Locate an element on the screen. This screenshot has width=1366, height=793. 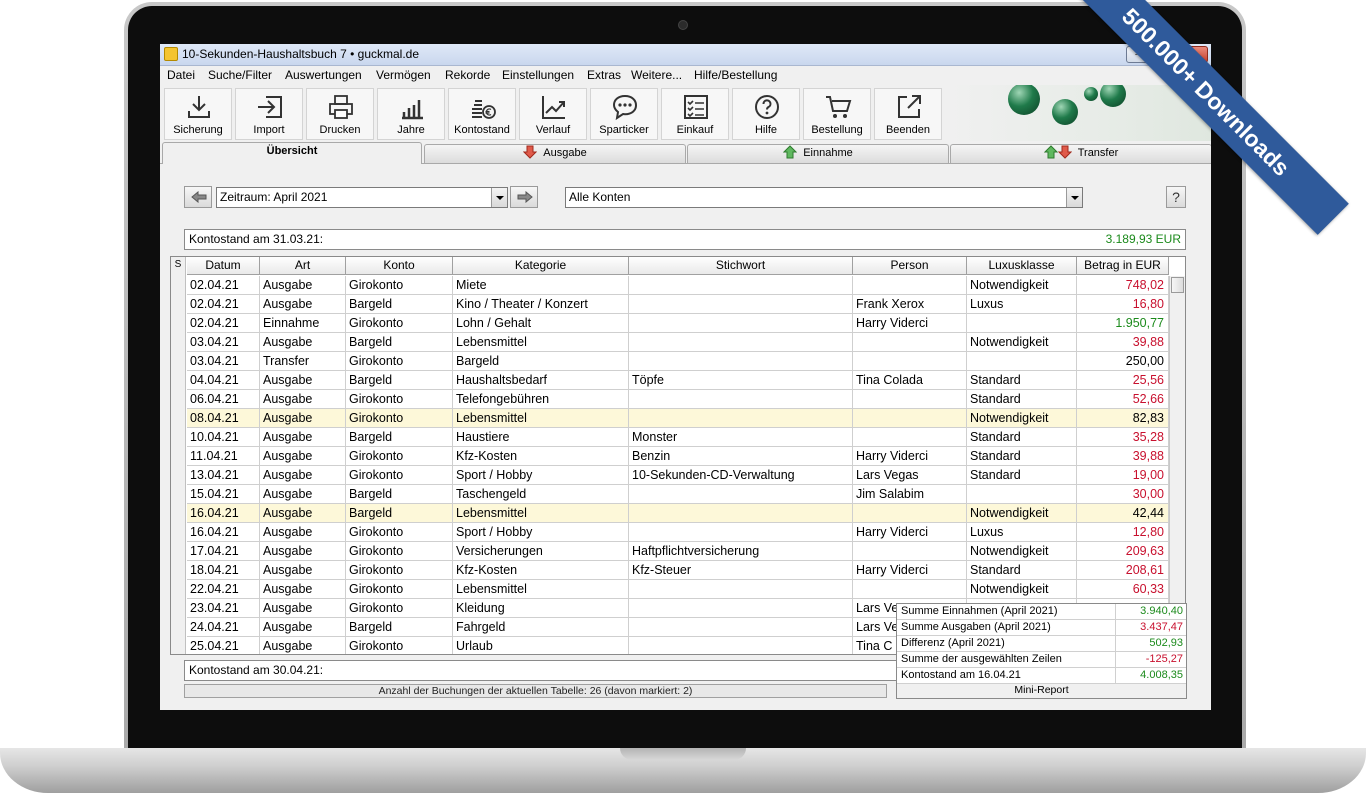
menu-rekorde: Rekorde is located at coordinates (467, 75).